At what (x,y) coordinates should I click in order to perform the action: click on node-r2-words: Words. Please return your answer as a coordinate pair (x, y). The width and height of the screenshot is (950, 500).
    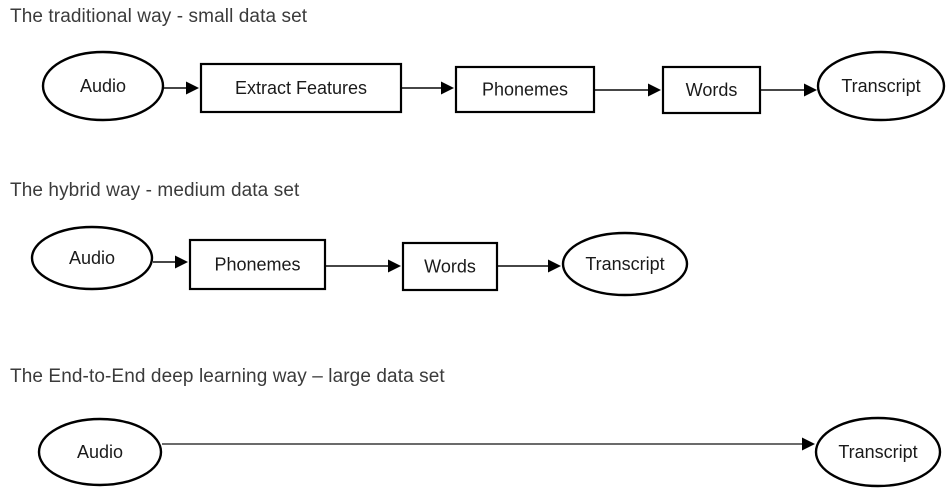
    Looking at the image, I should click on (450, 266).